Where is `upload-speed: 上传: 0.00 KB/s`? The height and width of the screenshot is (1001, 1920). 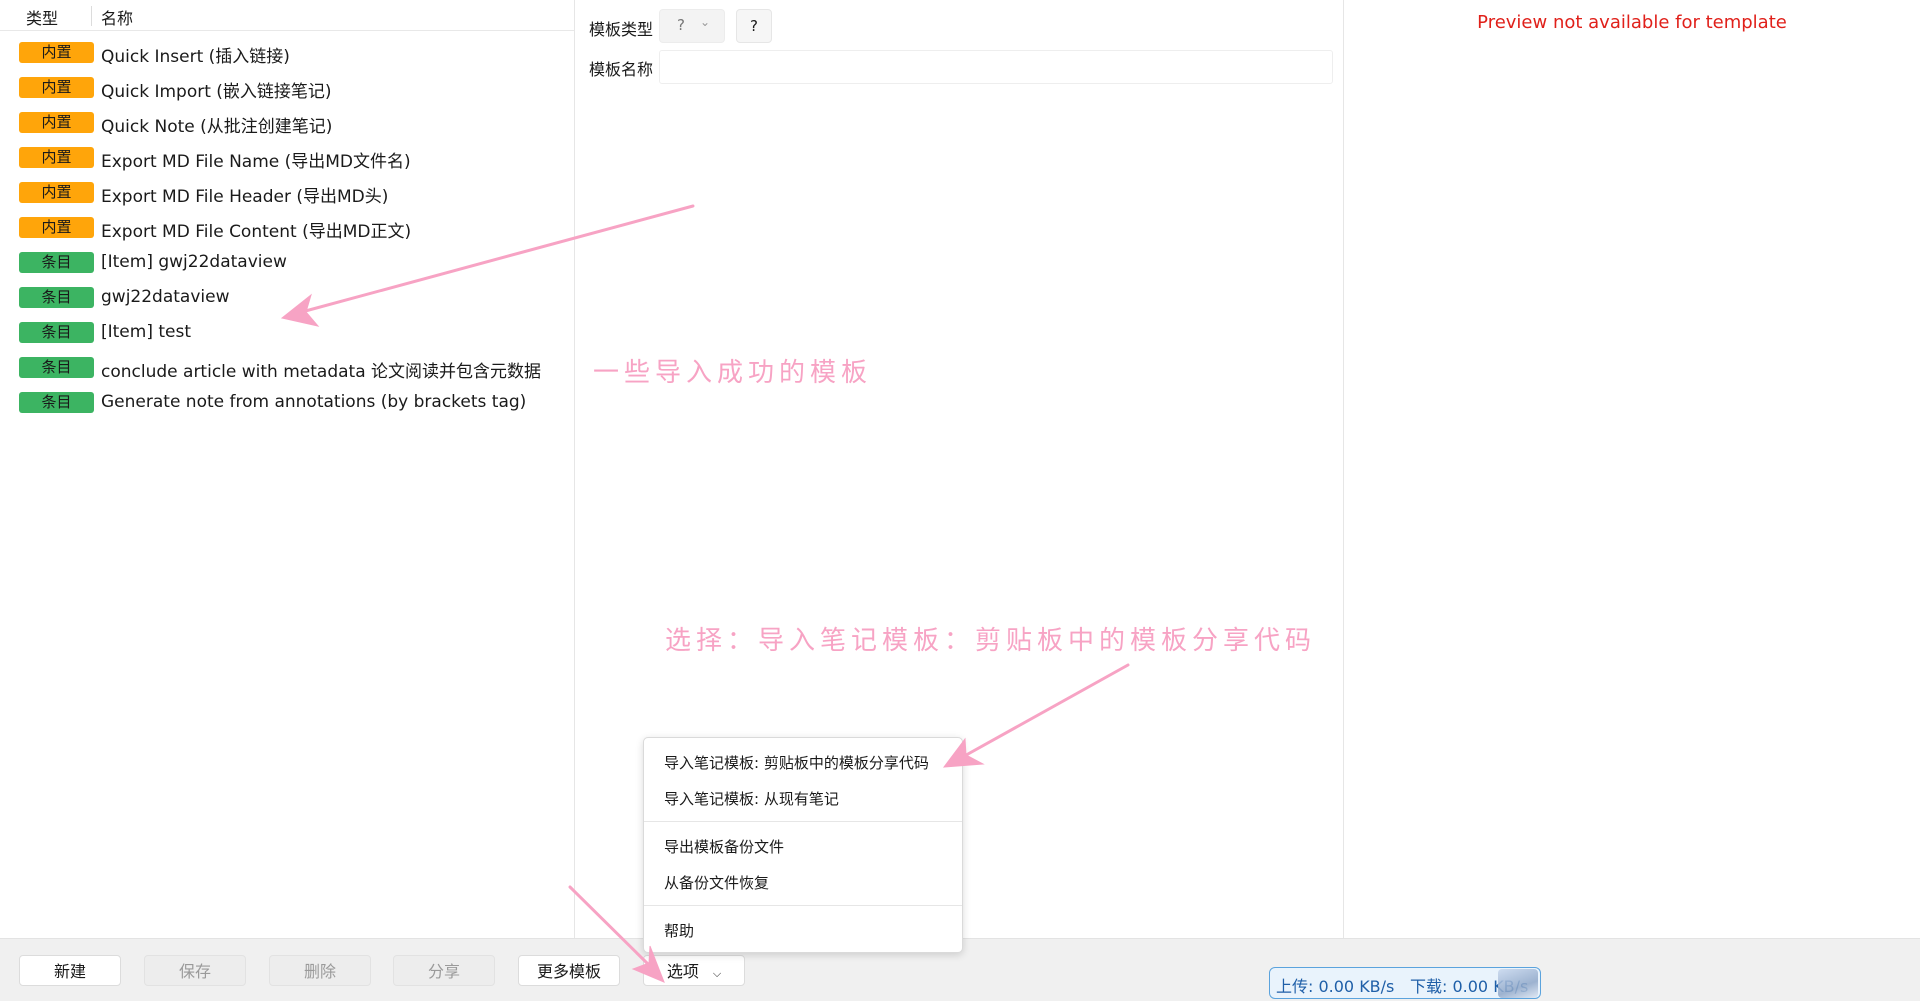 upload-speed: 上传: 0.00 KB/s is located at coordinates (1335, 986).